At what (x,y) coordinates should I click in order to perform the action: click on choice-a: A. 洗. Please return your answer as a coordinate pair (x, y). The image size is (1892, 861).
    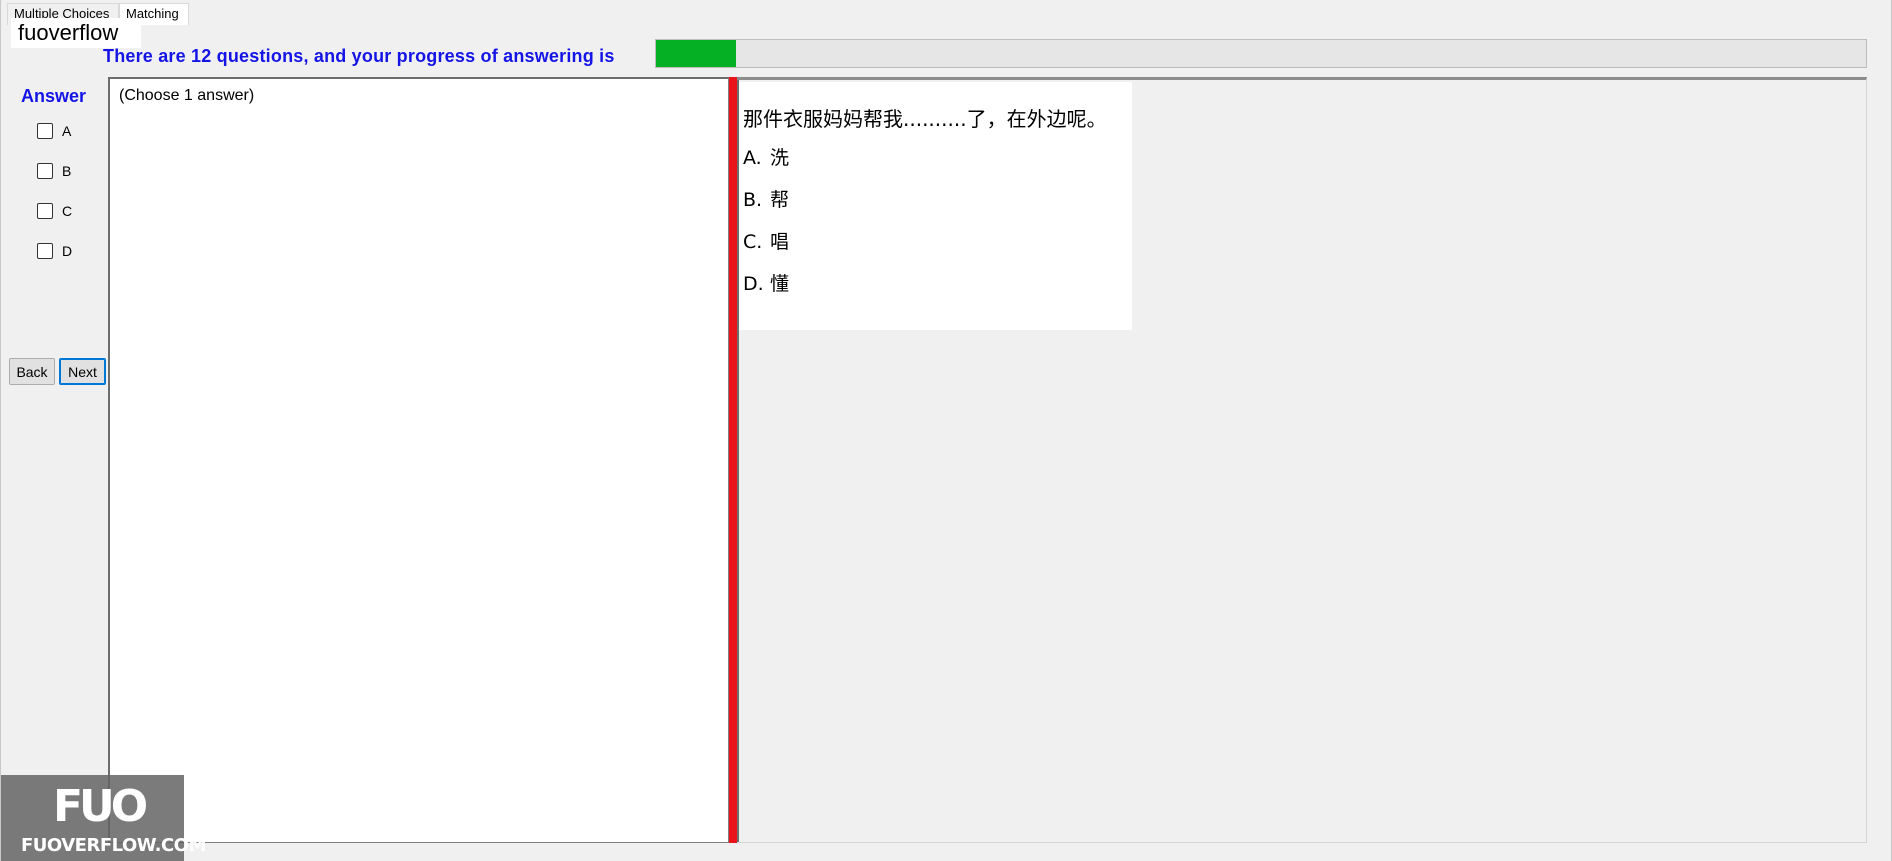
    Looking at the image, I should click on (766, 156).